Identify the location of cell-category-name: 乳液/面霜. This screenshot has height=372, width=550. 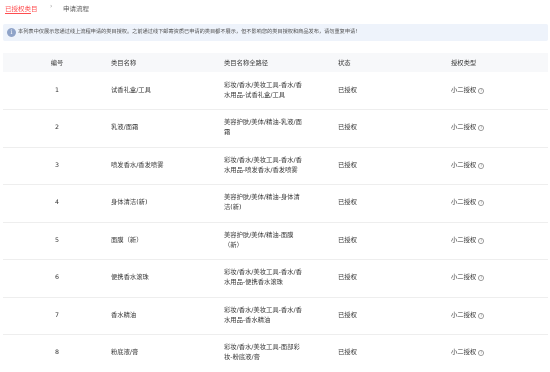
(125, 128).